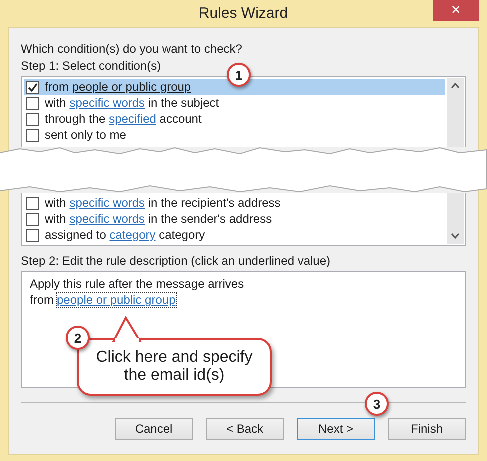 The image size is (487, 461). Describe the element at coordinates (133, 235) in the screenshot. I see `condition-link: category` at that location.